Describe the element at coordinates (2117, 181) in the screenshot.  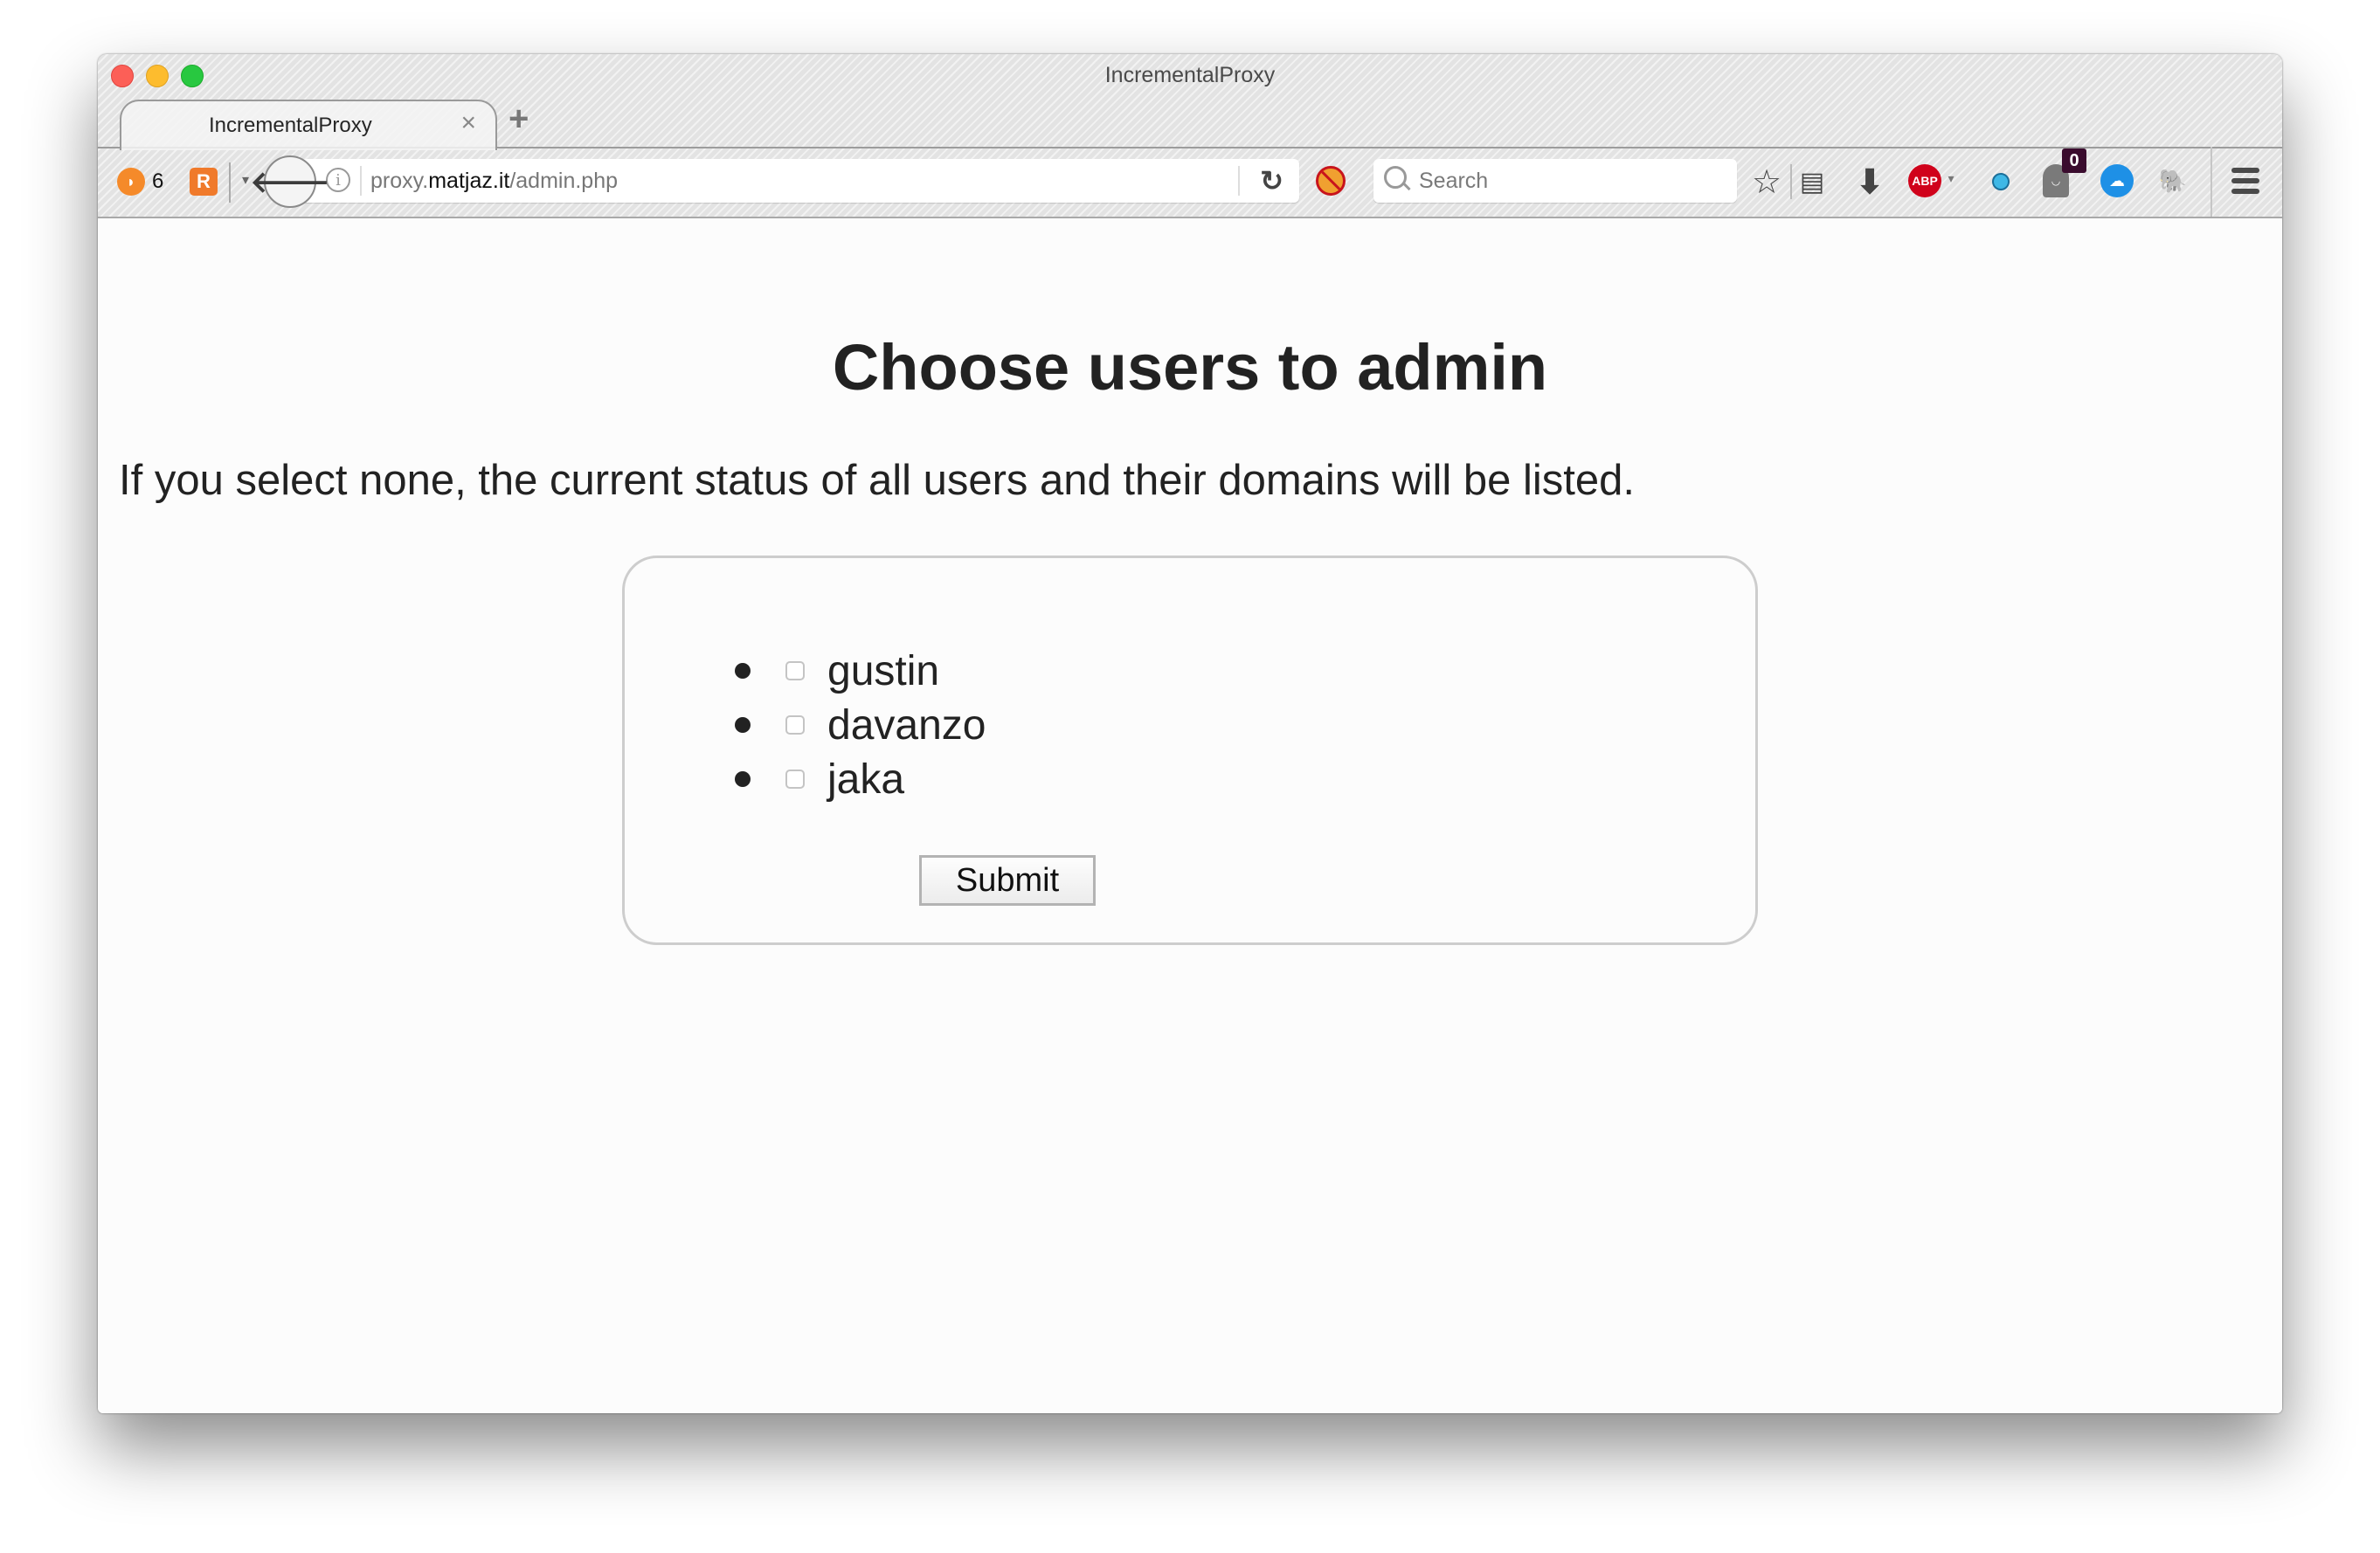
I see `cloud-icon: ☁` at that location.